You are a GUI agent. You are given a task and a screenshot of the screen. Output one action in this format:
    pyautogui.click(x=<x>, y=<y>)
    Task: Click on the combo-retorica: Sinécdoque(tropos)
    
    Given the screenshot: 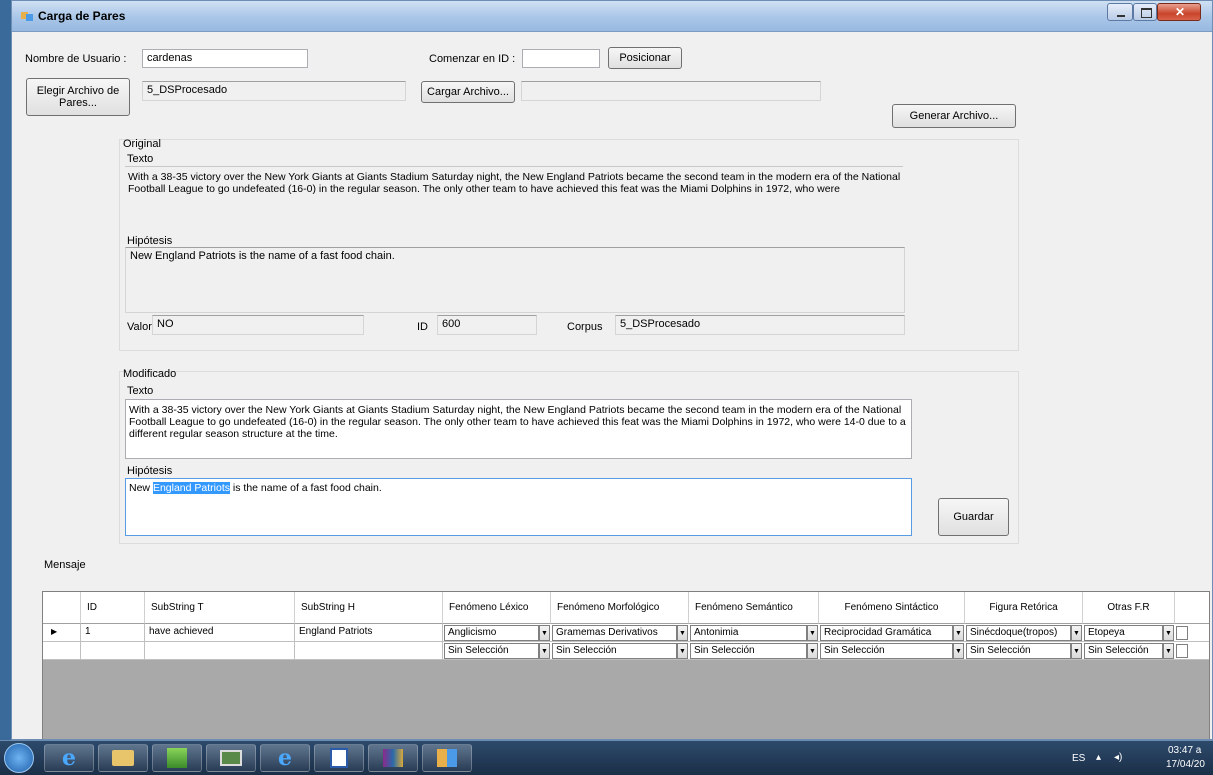 What is the action you would take?
    pyautogui.click(x=1018, y=633)
    